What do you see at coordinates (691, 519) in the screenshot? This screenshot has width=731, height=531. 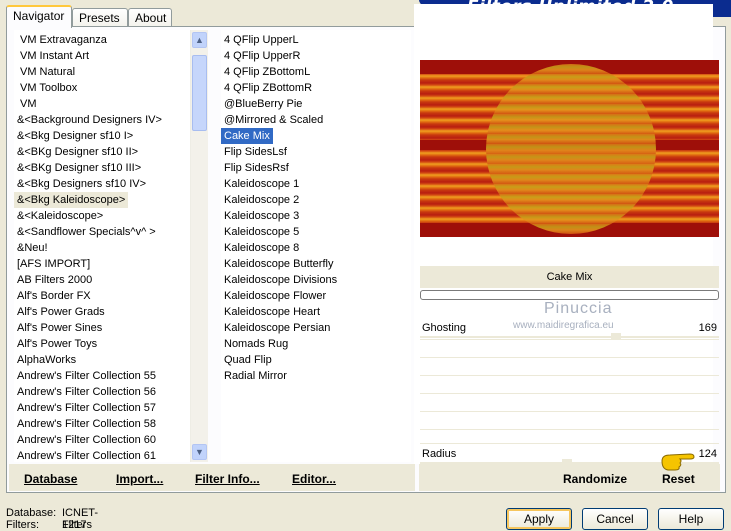 I see `help-button: Help` at bounding box center [691, 519].